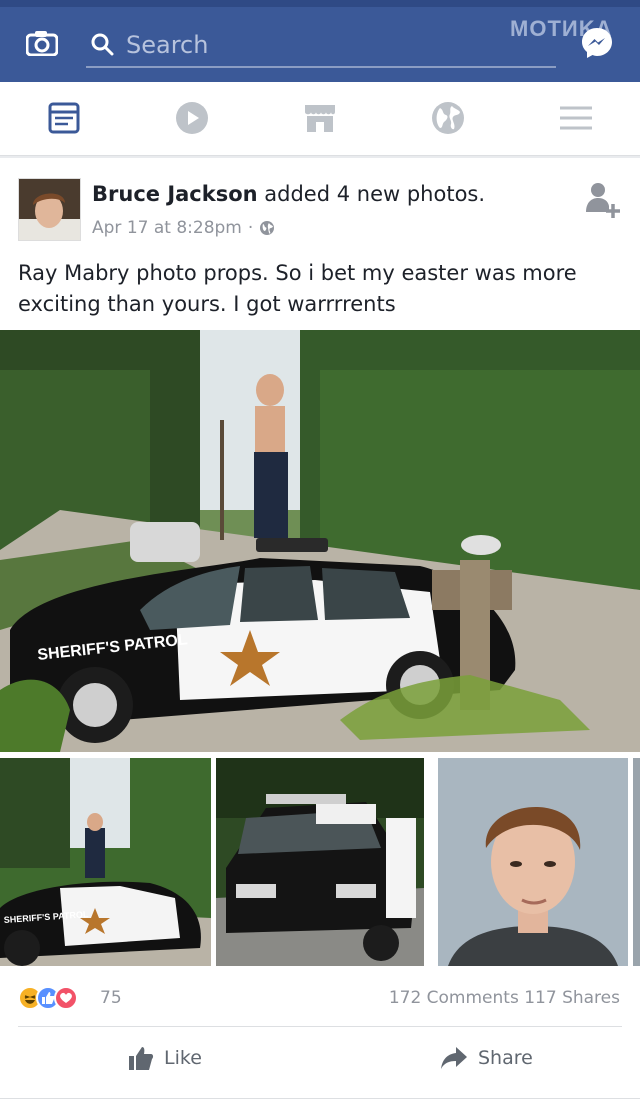  What do you see at coordinates (42, 43) in the screenshot?
I see `camera-icon` at bounding box center [42, 43].